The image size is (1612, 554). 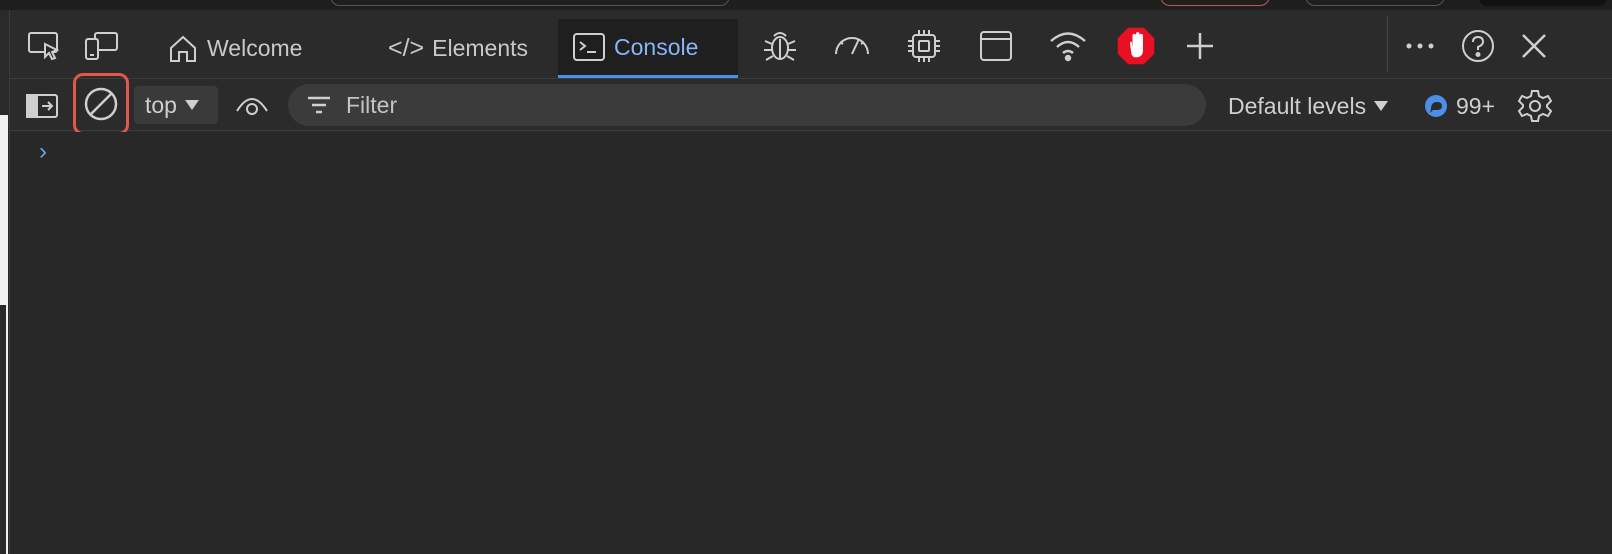 I want to click on filter-input, so click(x=756, y=105).